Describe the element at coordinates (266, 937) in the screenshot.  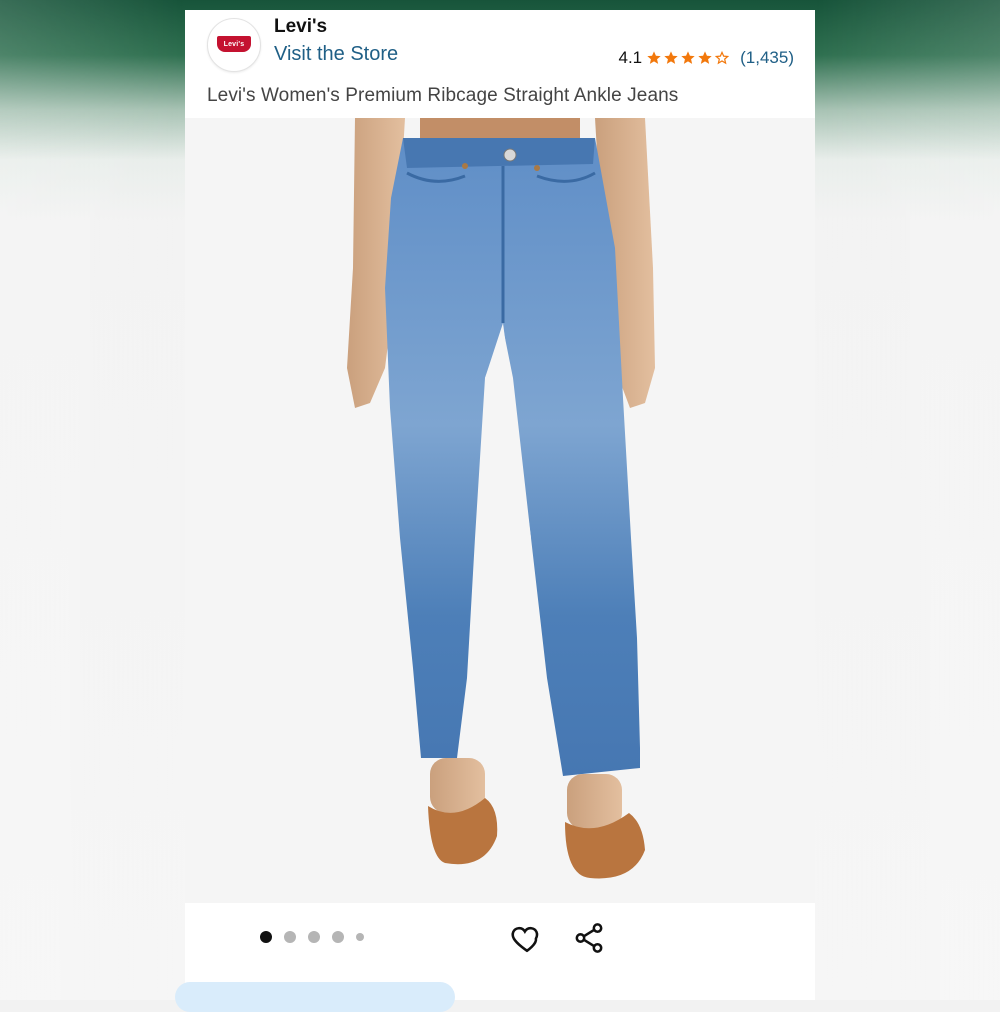
I see `carousel-dot-active` at that location.